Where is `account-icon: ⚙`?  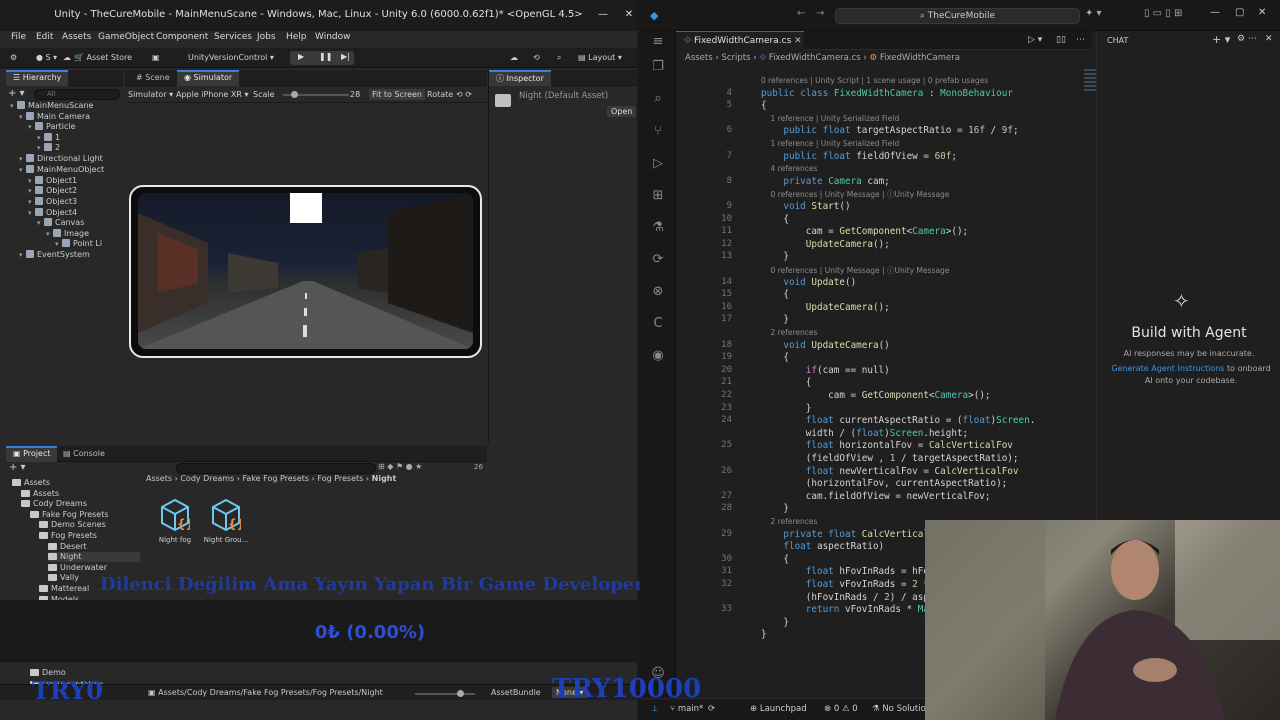
account-icon: ⚙ is located at coordinates (13, 57).